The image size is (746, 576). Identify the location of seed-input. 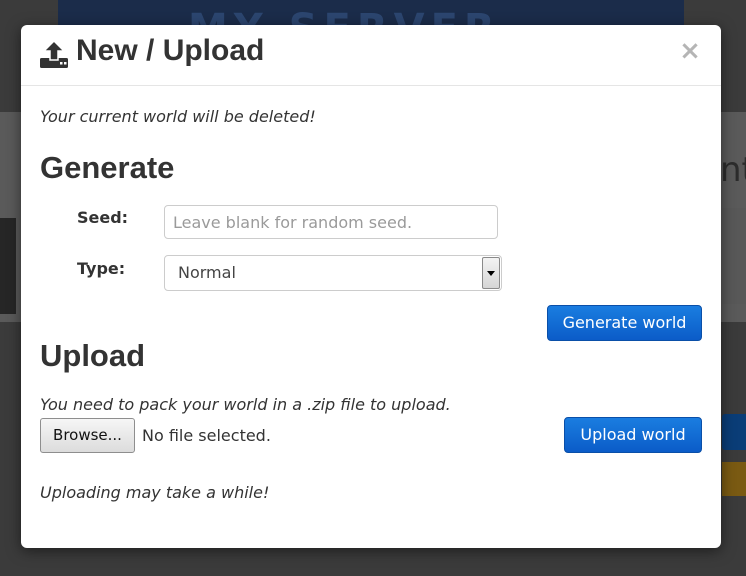
(331, 222).